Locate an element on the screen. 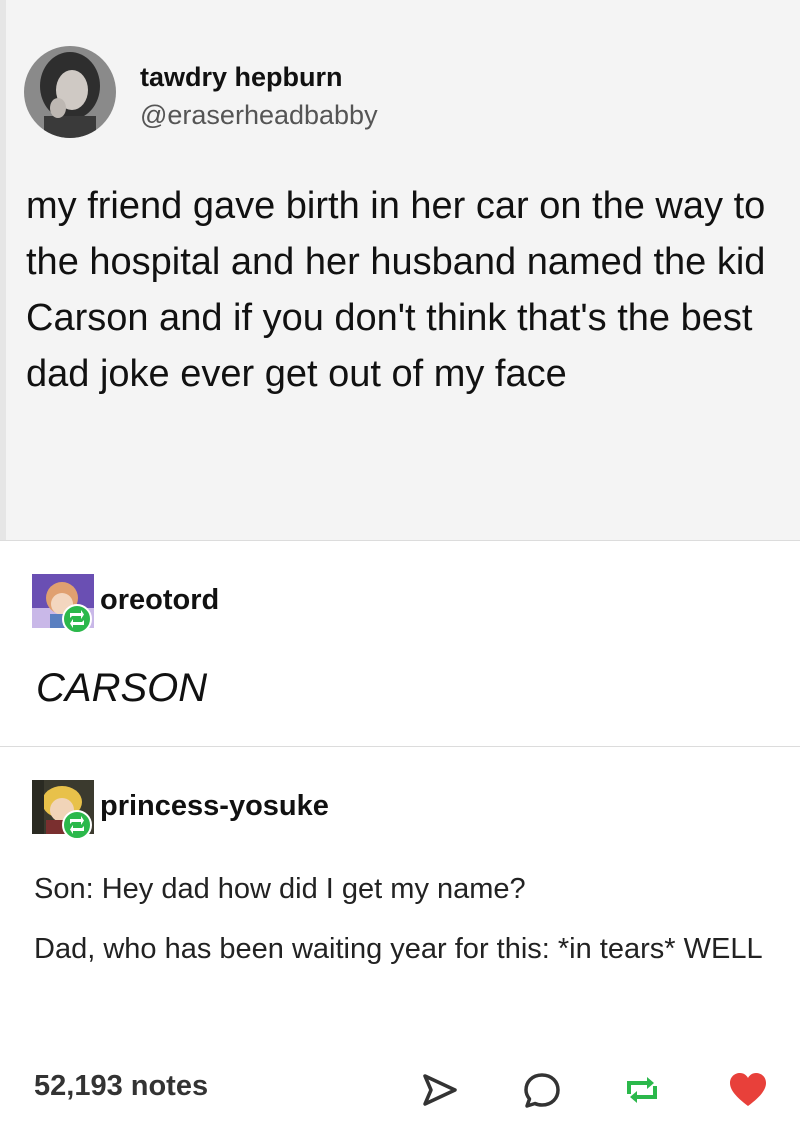 This screenshot has height=1138, width=800. like-icon is located at coordinates (748, 1090).